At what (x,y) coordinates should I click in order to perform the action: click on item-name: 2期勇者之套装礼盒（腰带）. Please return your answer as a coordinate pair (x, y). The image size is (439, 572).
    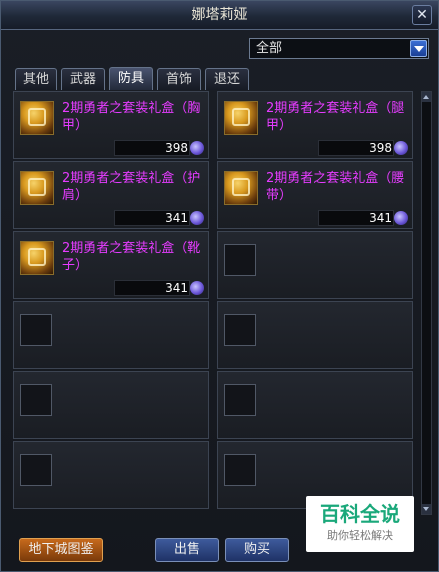
    Looking at the image, I should click on (335, 187).